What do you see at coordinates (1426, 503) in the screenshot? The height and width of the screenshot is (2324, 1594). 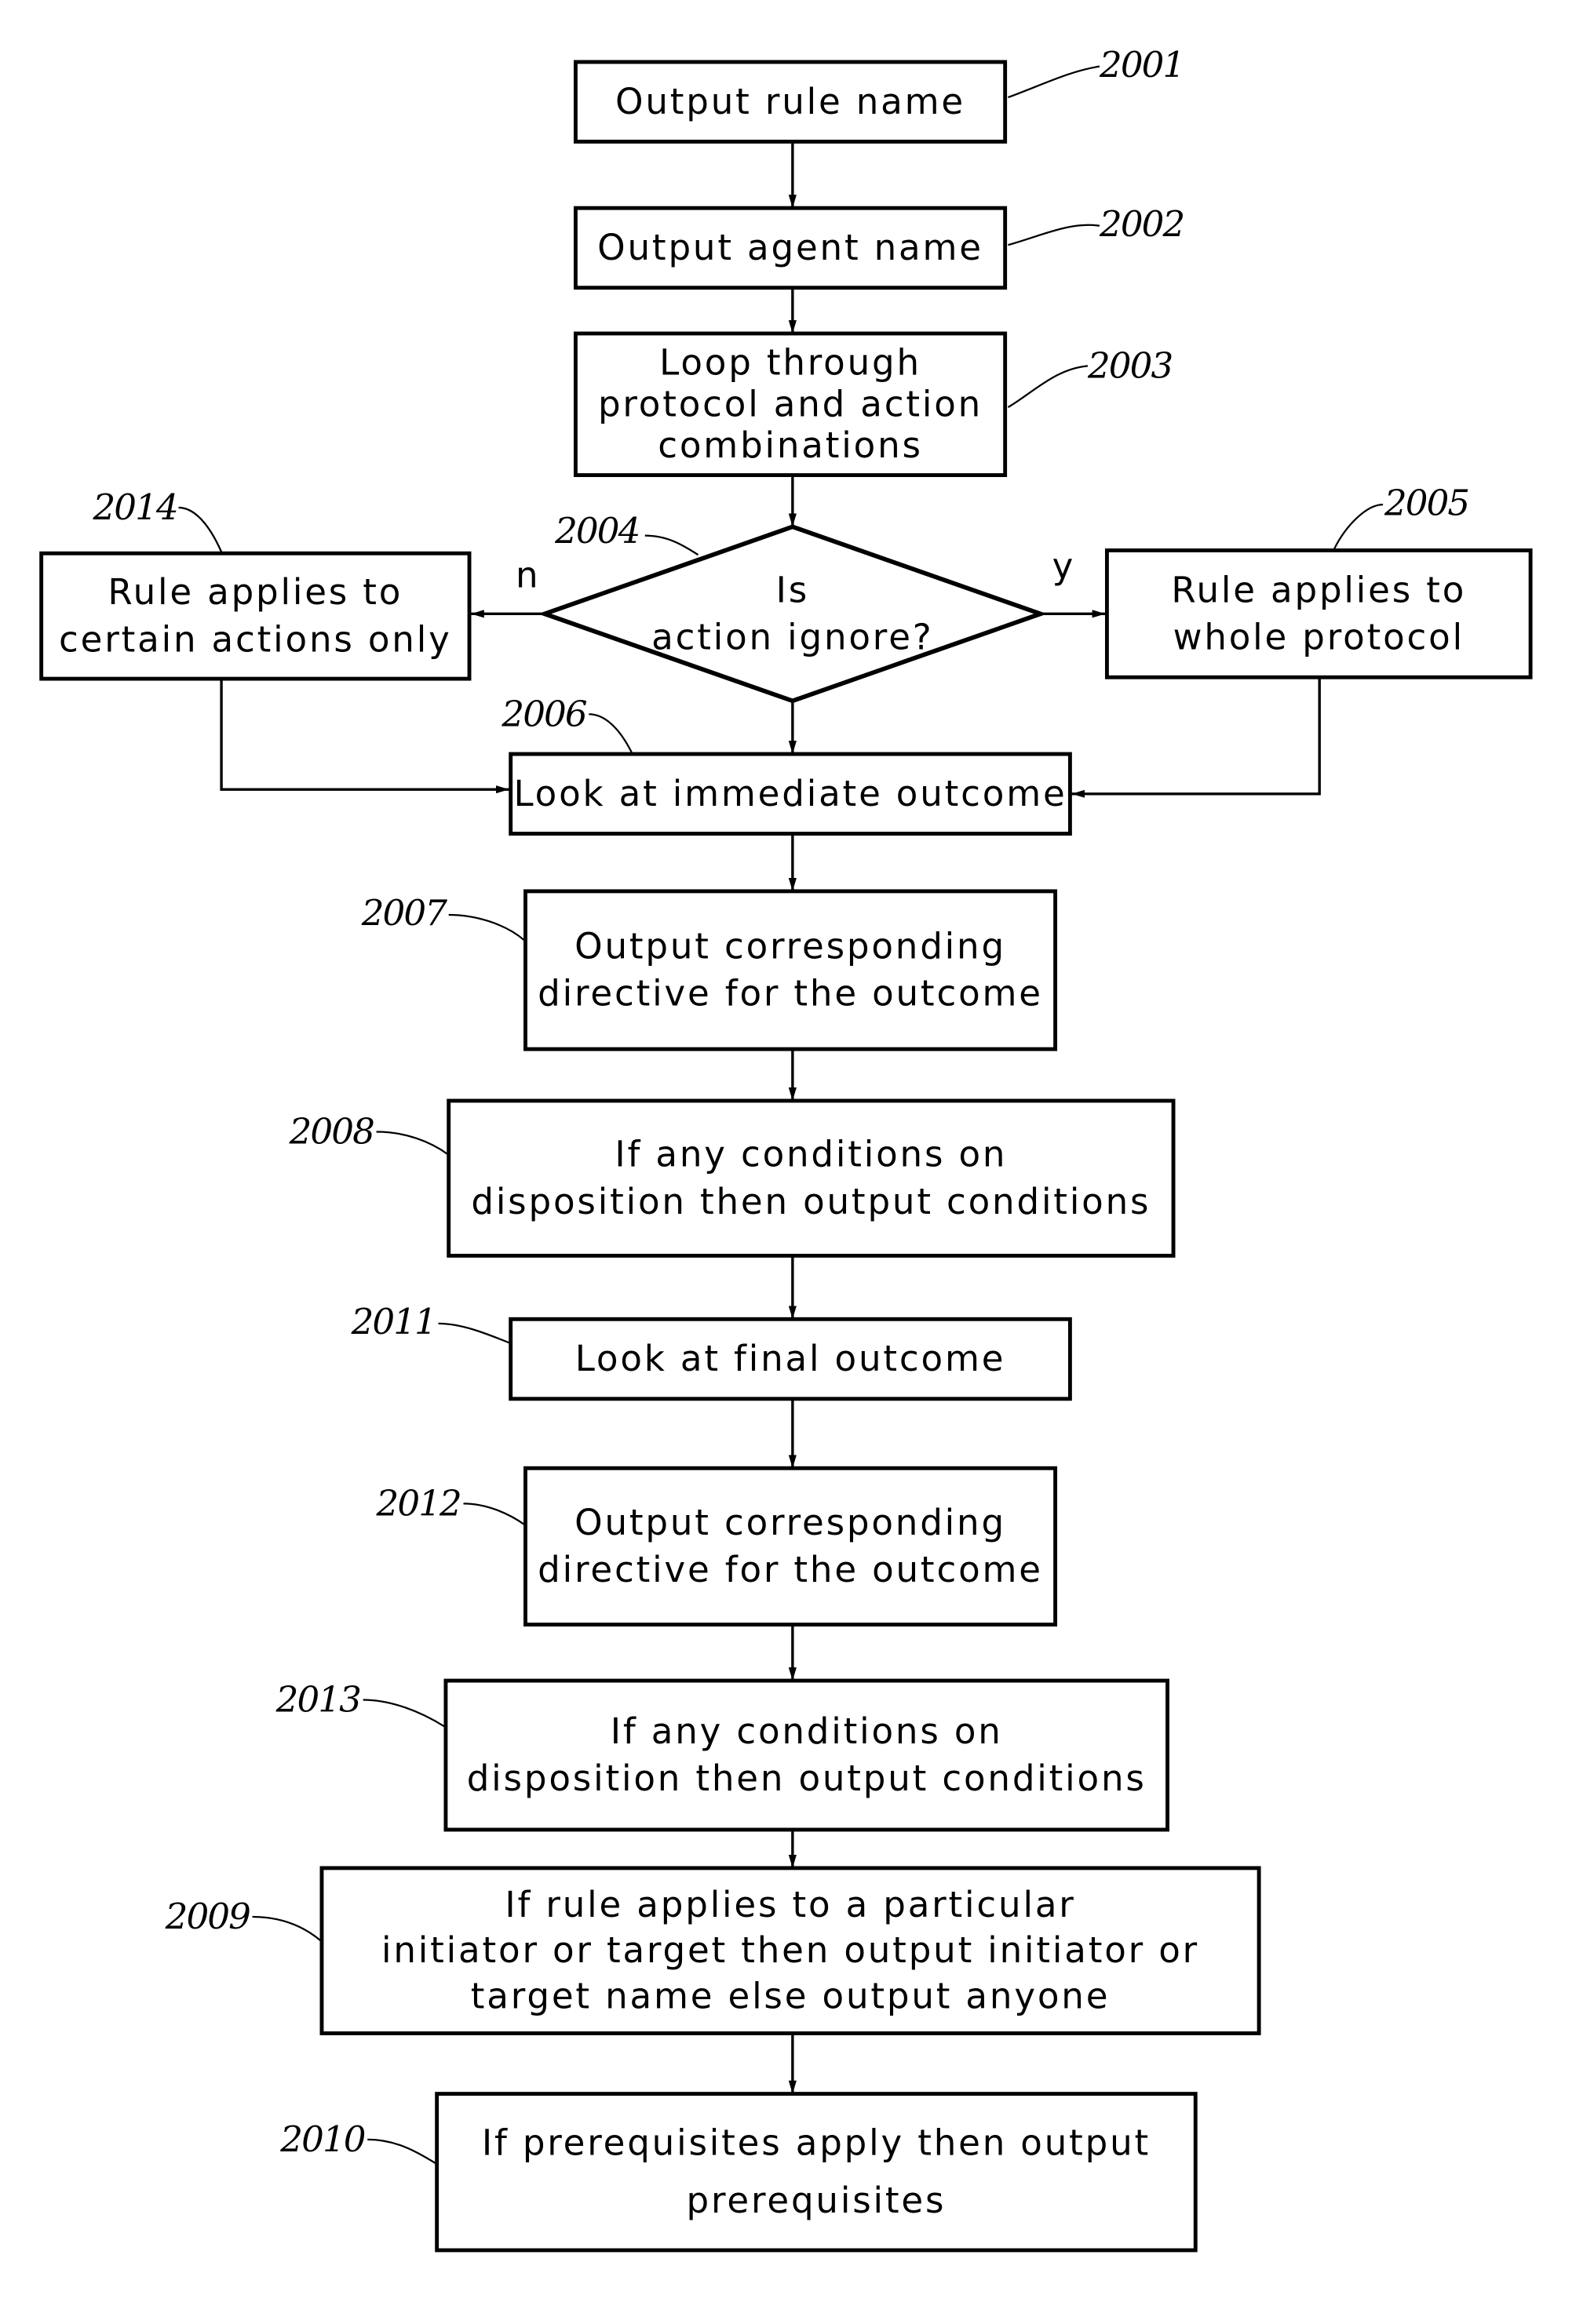 I see `reference-numeral: 2005` at bounding box center [1426, 503].